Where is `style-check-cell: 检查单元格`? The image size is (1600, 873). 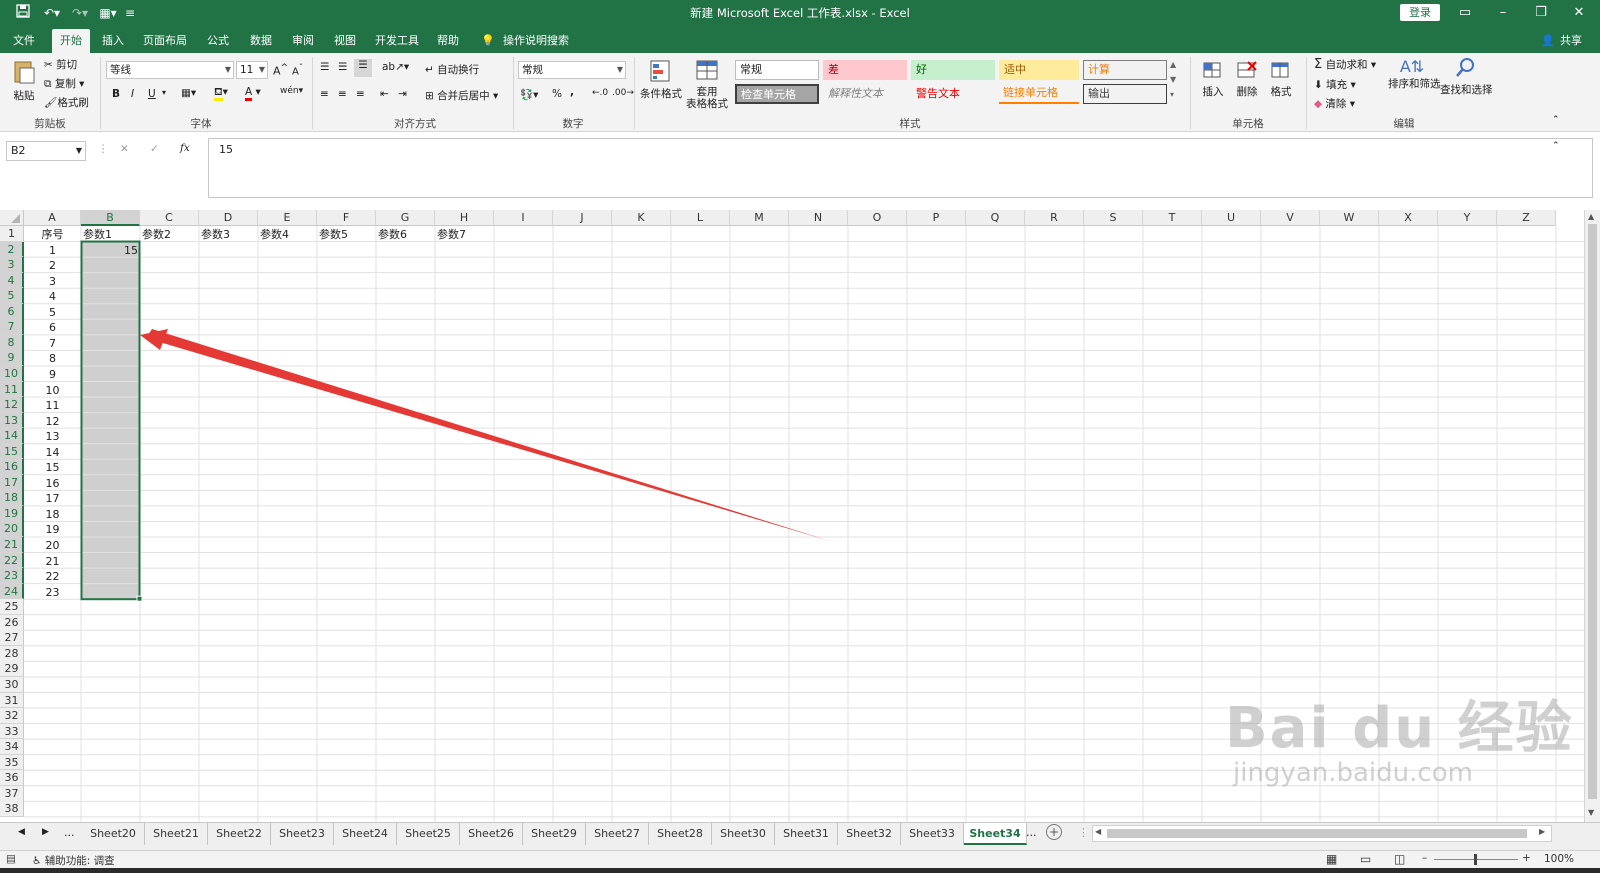
style-check-cell: 检查单元格 is located at coordinates (777, 94).